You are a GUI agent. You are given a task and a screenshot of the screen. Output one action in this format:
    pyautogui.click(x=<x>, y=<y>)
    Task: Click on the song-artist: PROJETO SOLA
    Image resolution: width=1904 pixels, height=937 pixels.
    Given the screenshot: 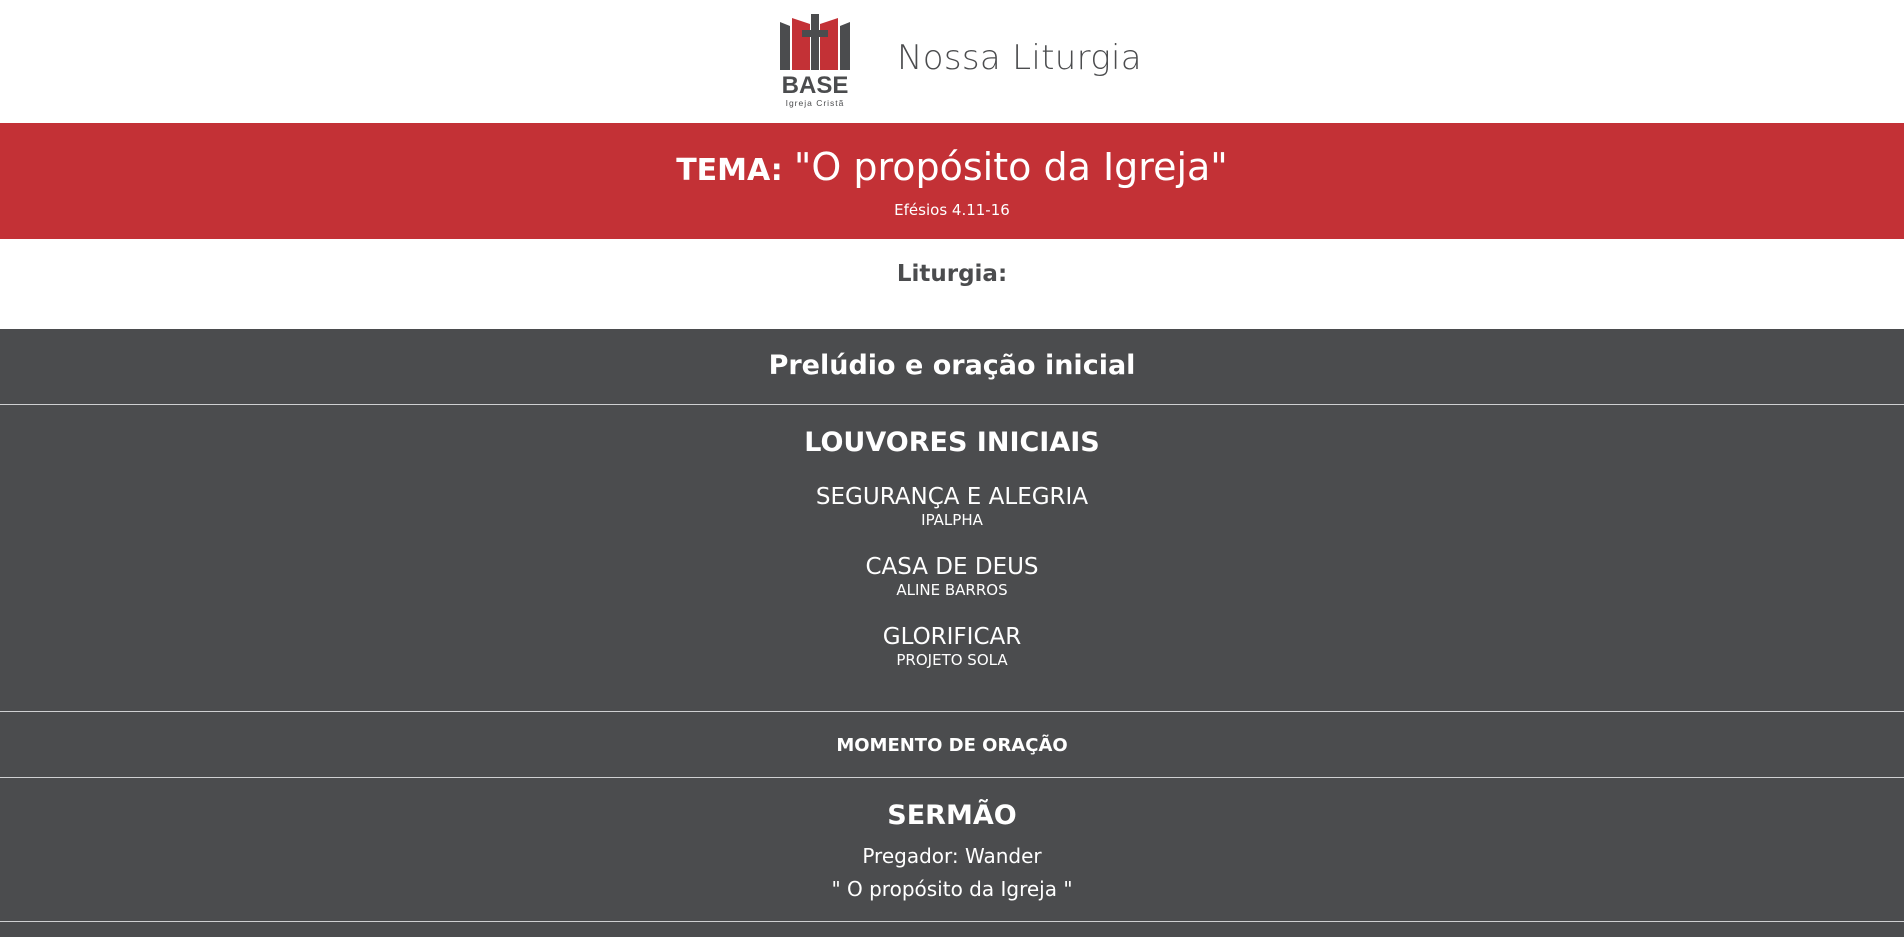 What is the action you would take?
    pyautogui.click(x=952, y=660)
    